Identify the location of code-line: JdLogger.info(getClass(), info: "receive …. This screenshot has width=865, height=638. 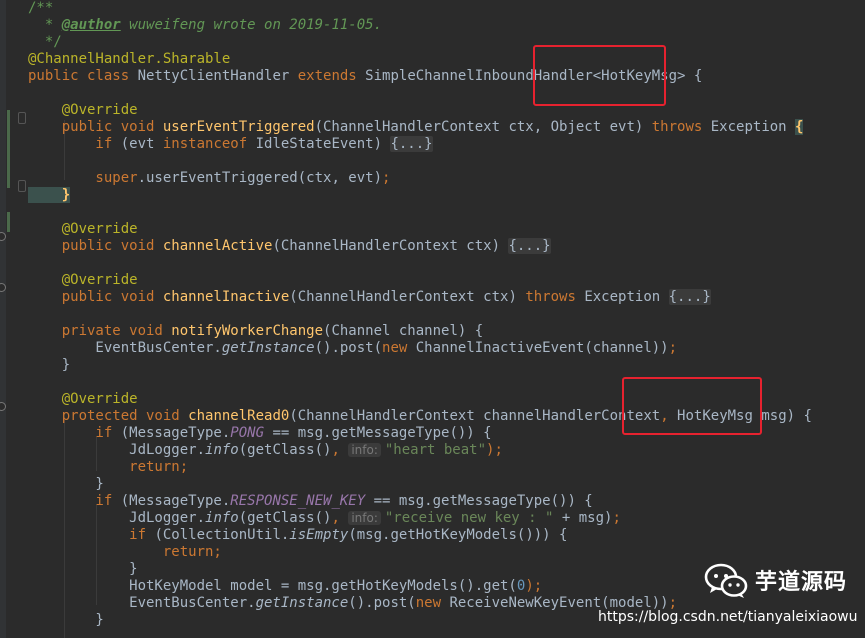
(324, 518).